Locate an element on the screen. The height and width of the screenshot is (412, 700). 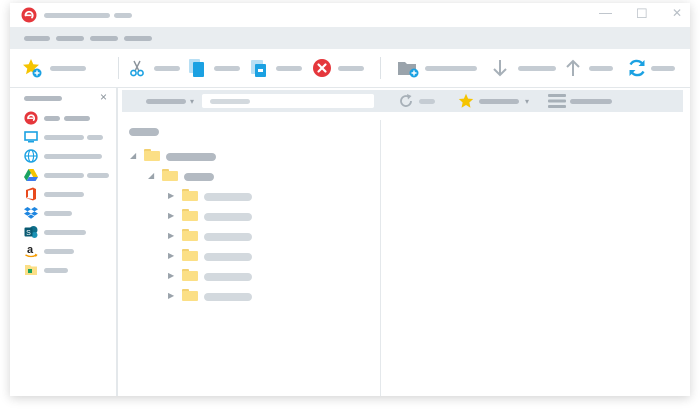
refresh-label is located at coordinates (427, 101).